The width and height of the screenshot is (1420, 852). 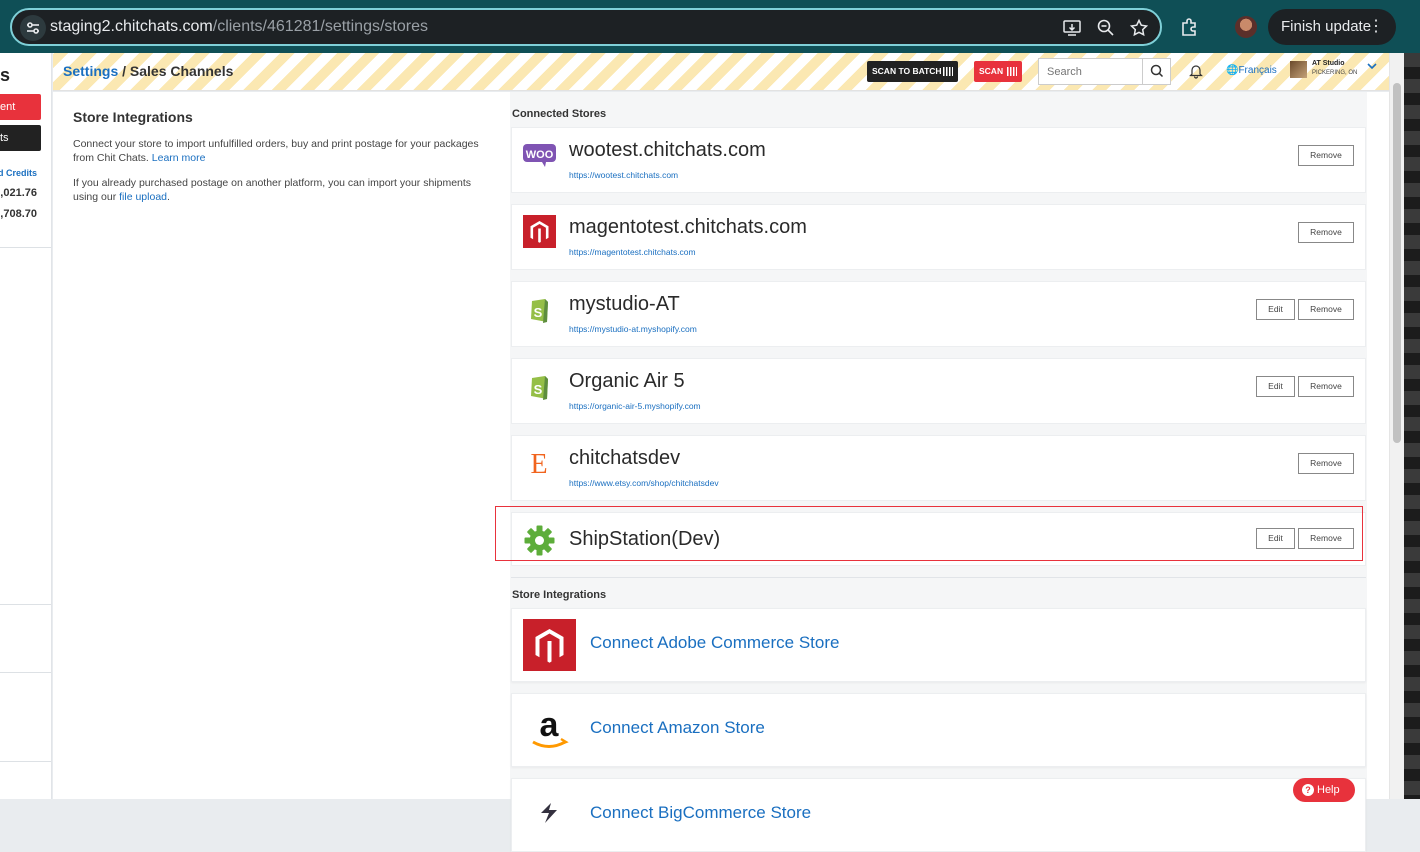 I want to click on breadcrumb: Settings / Sales Channels, so click(x=148, y=71).